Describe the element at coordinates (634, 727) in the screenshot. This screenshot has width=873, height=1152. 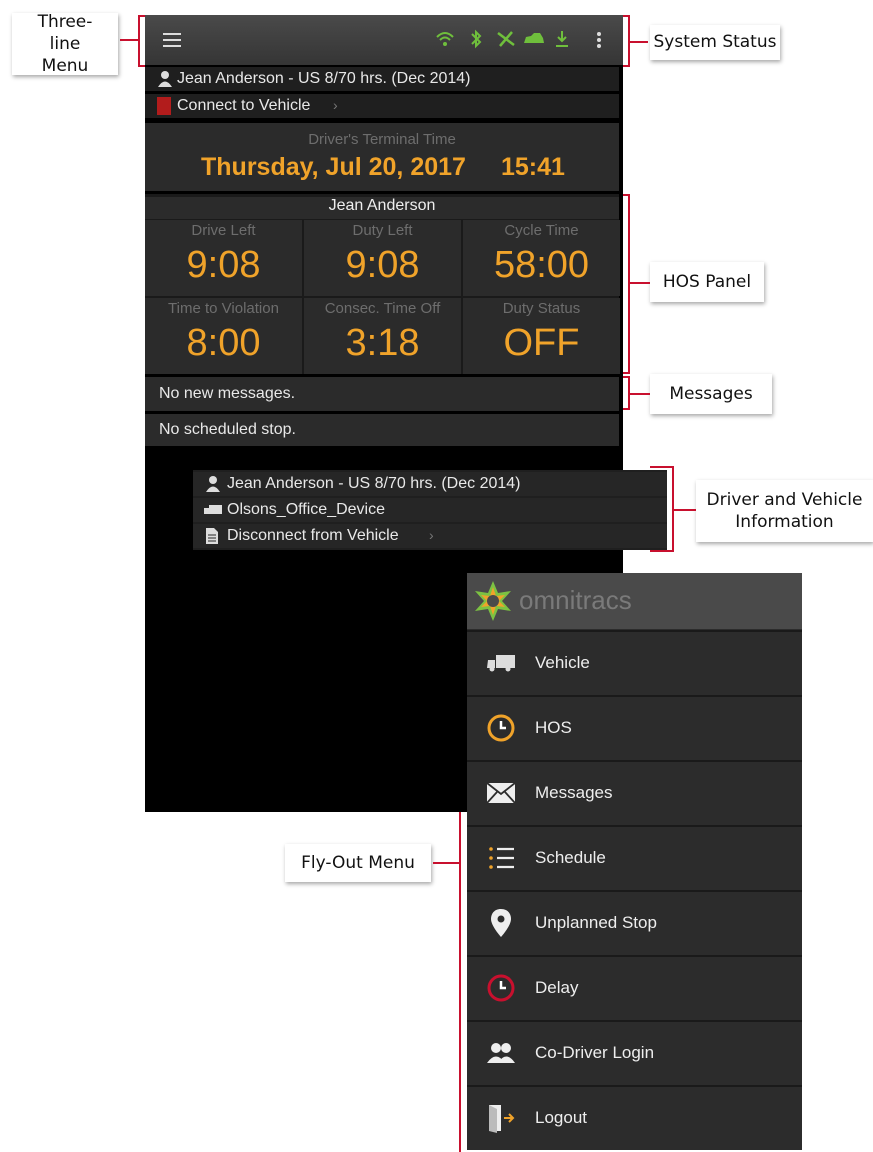
I see `menu-item-hos: HOS` at that location.